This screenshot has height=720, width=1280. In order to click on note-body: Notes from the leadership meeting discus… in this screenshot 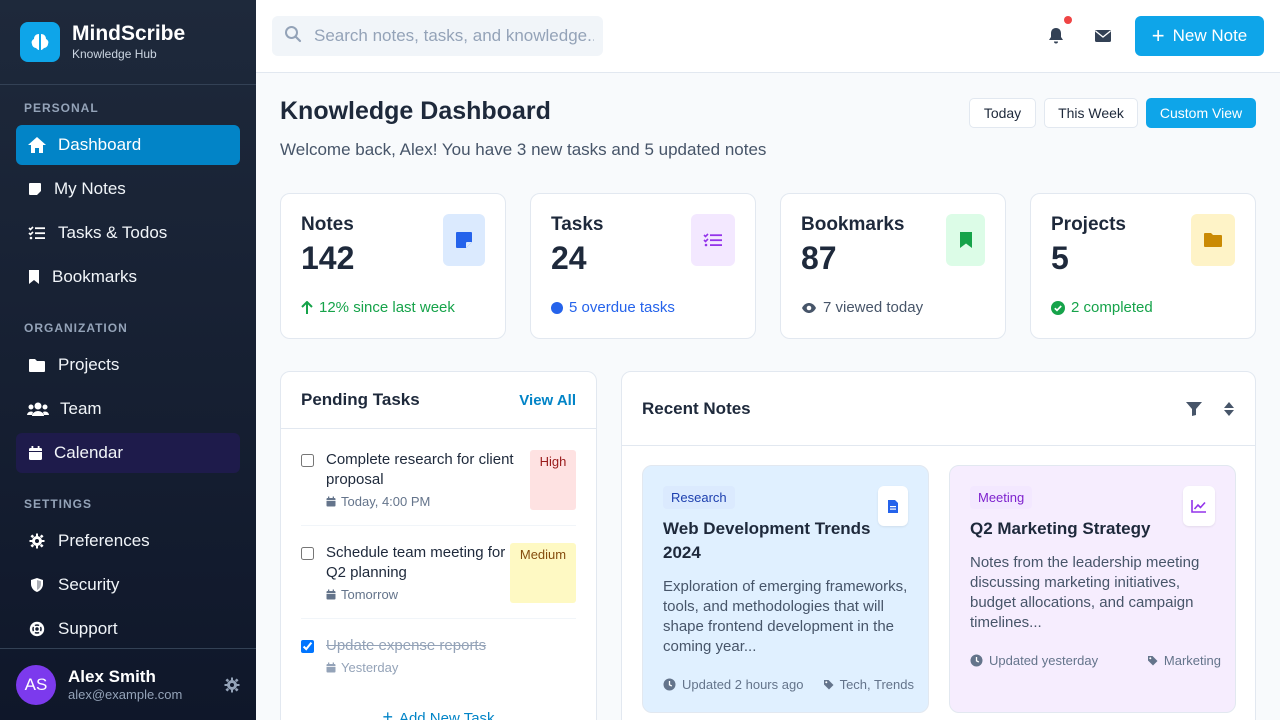, I will do `click(1092, 593)`.